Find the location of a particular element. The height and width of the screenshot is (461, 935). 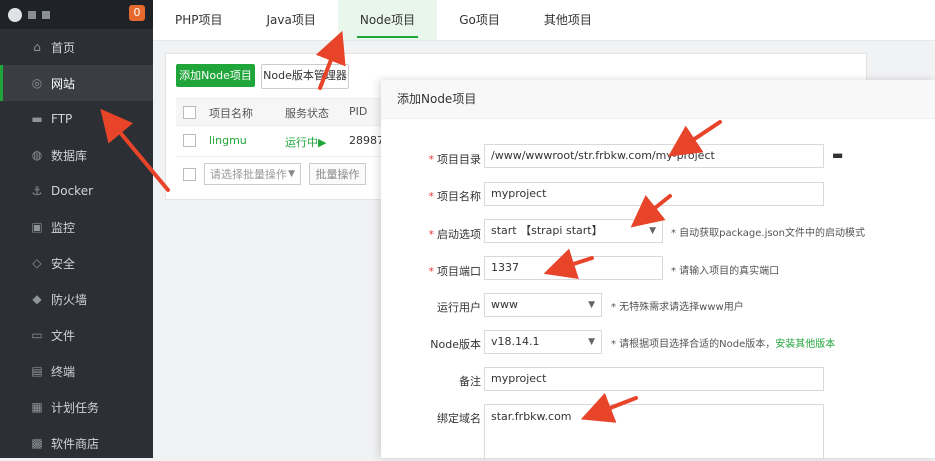

sidebar-item-label: 计划任务 is located at coordinates (75, 407).